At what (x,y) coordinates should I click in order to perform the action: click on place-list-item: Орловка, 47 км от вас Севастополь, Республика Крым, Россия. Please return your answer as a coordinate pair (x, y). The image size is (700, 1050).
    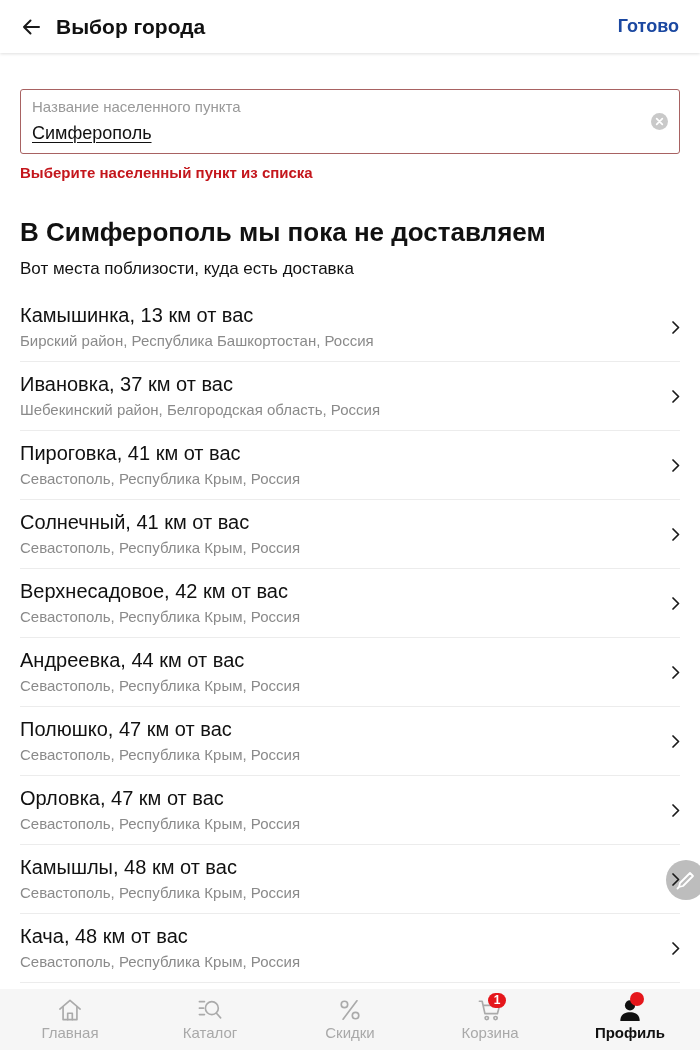
    Looking at the image, I should click on (160, 810).